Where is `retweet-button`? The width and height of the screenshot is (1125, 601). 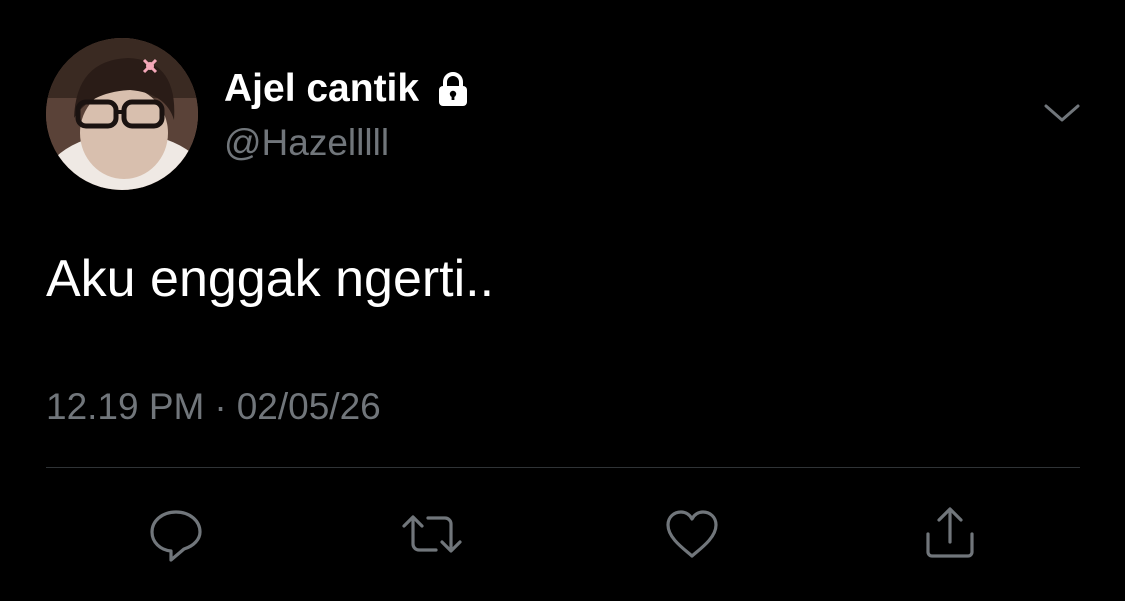 retweet-button is located at coordinates (432, 534).